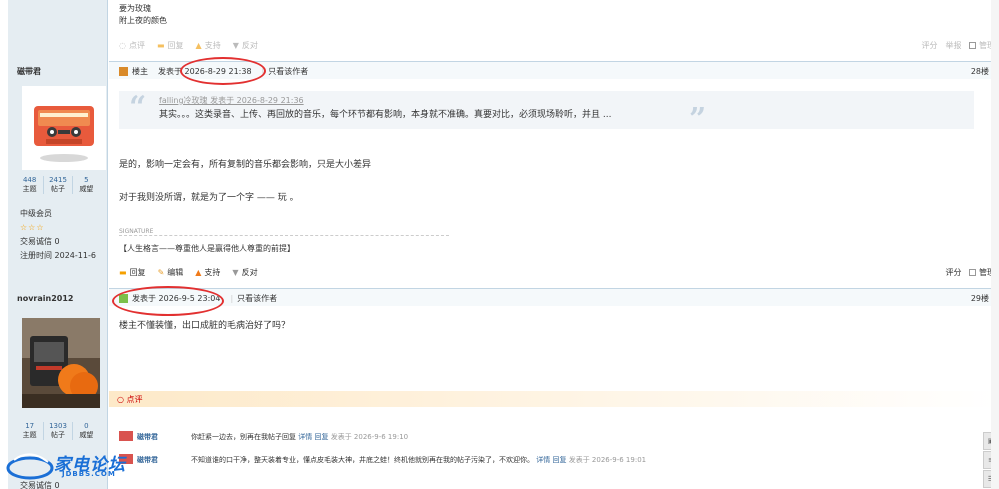 This screenshot has height=489, width=999. I want to click on post29-stats: 17 主题 1303 帖子 0 威望, so click(58, 431).